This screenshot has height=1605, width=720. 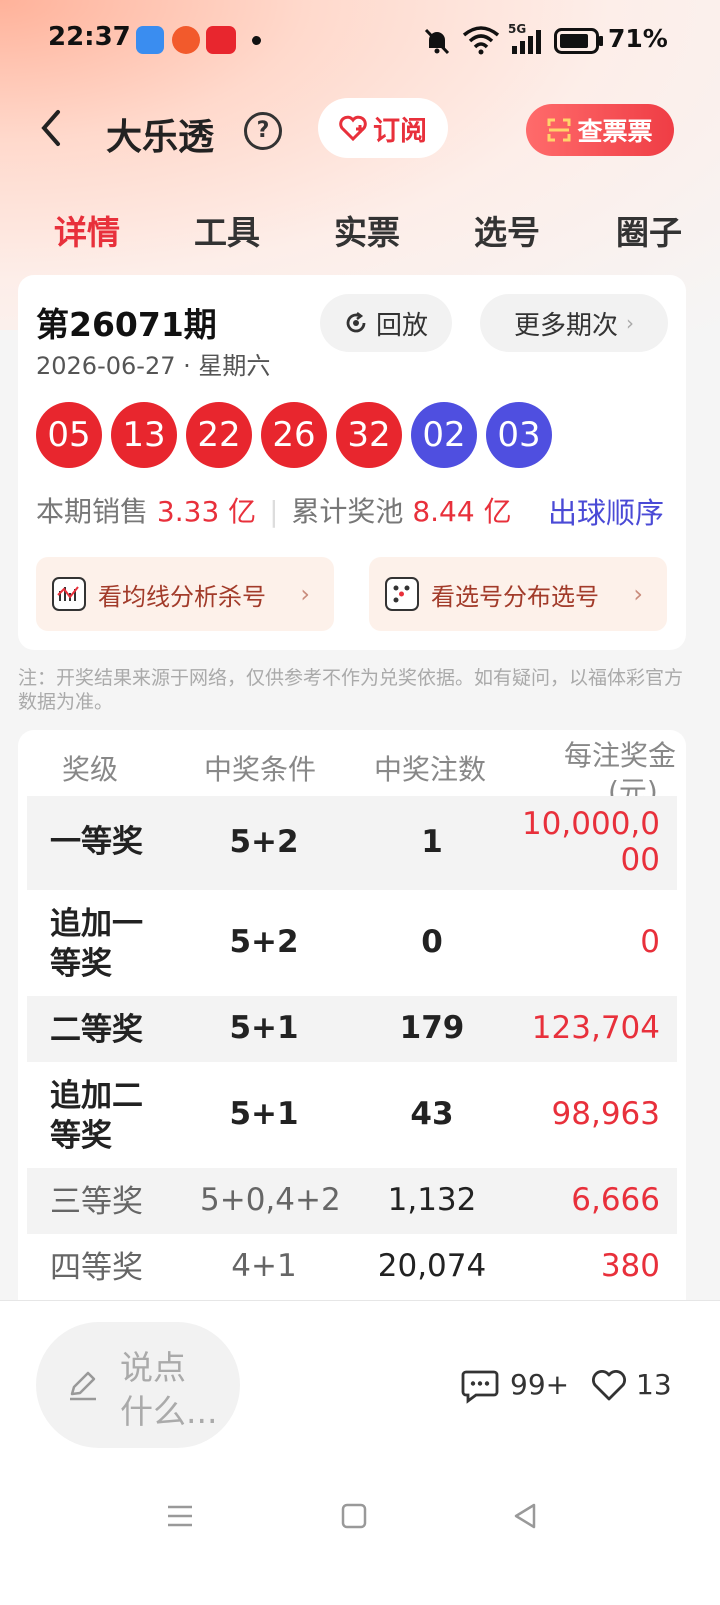 I want to click on comment-icon, so click(x=480, y=1386).